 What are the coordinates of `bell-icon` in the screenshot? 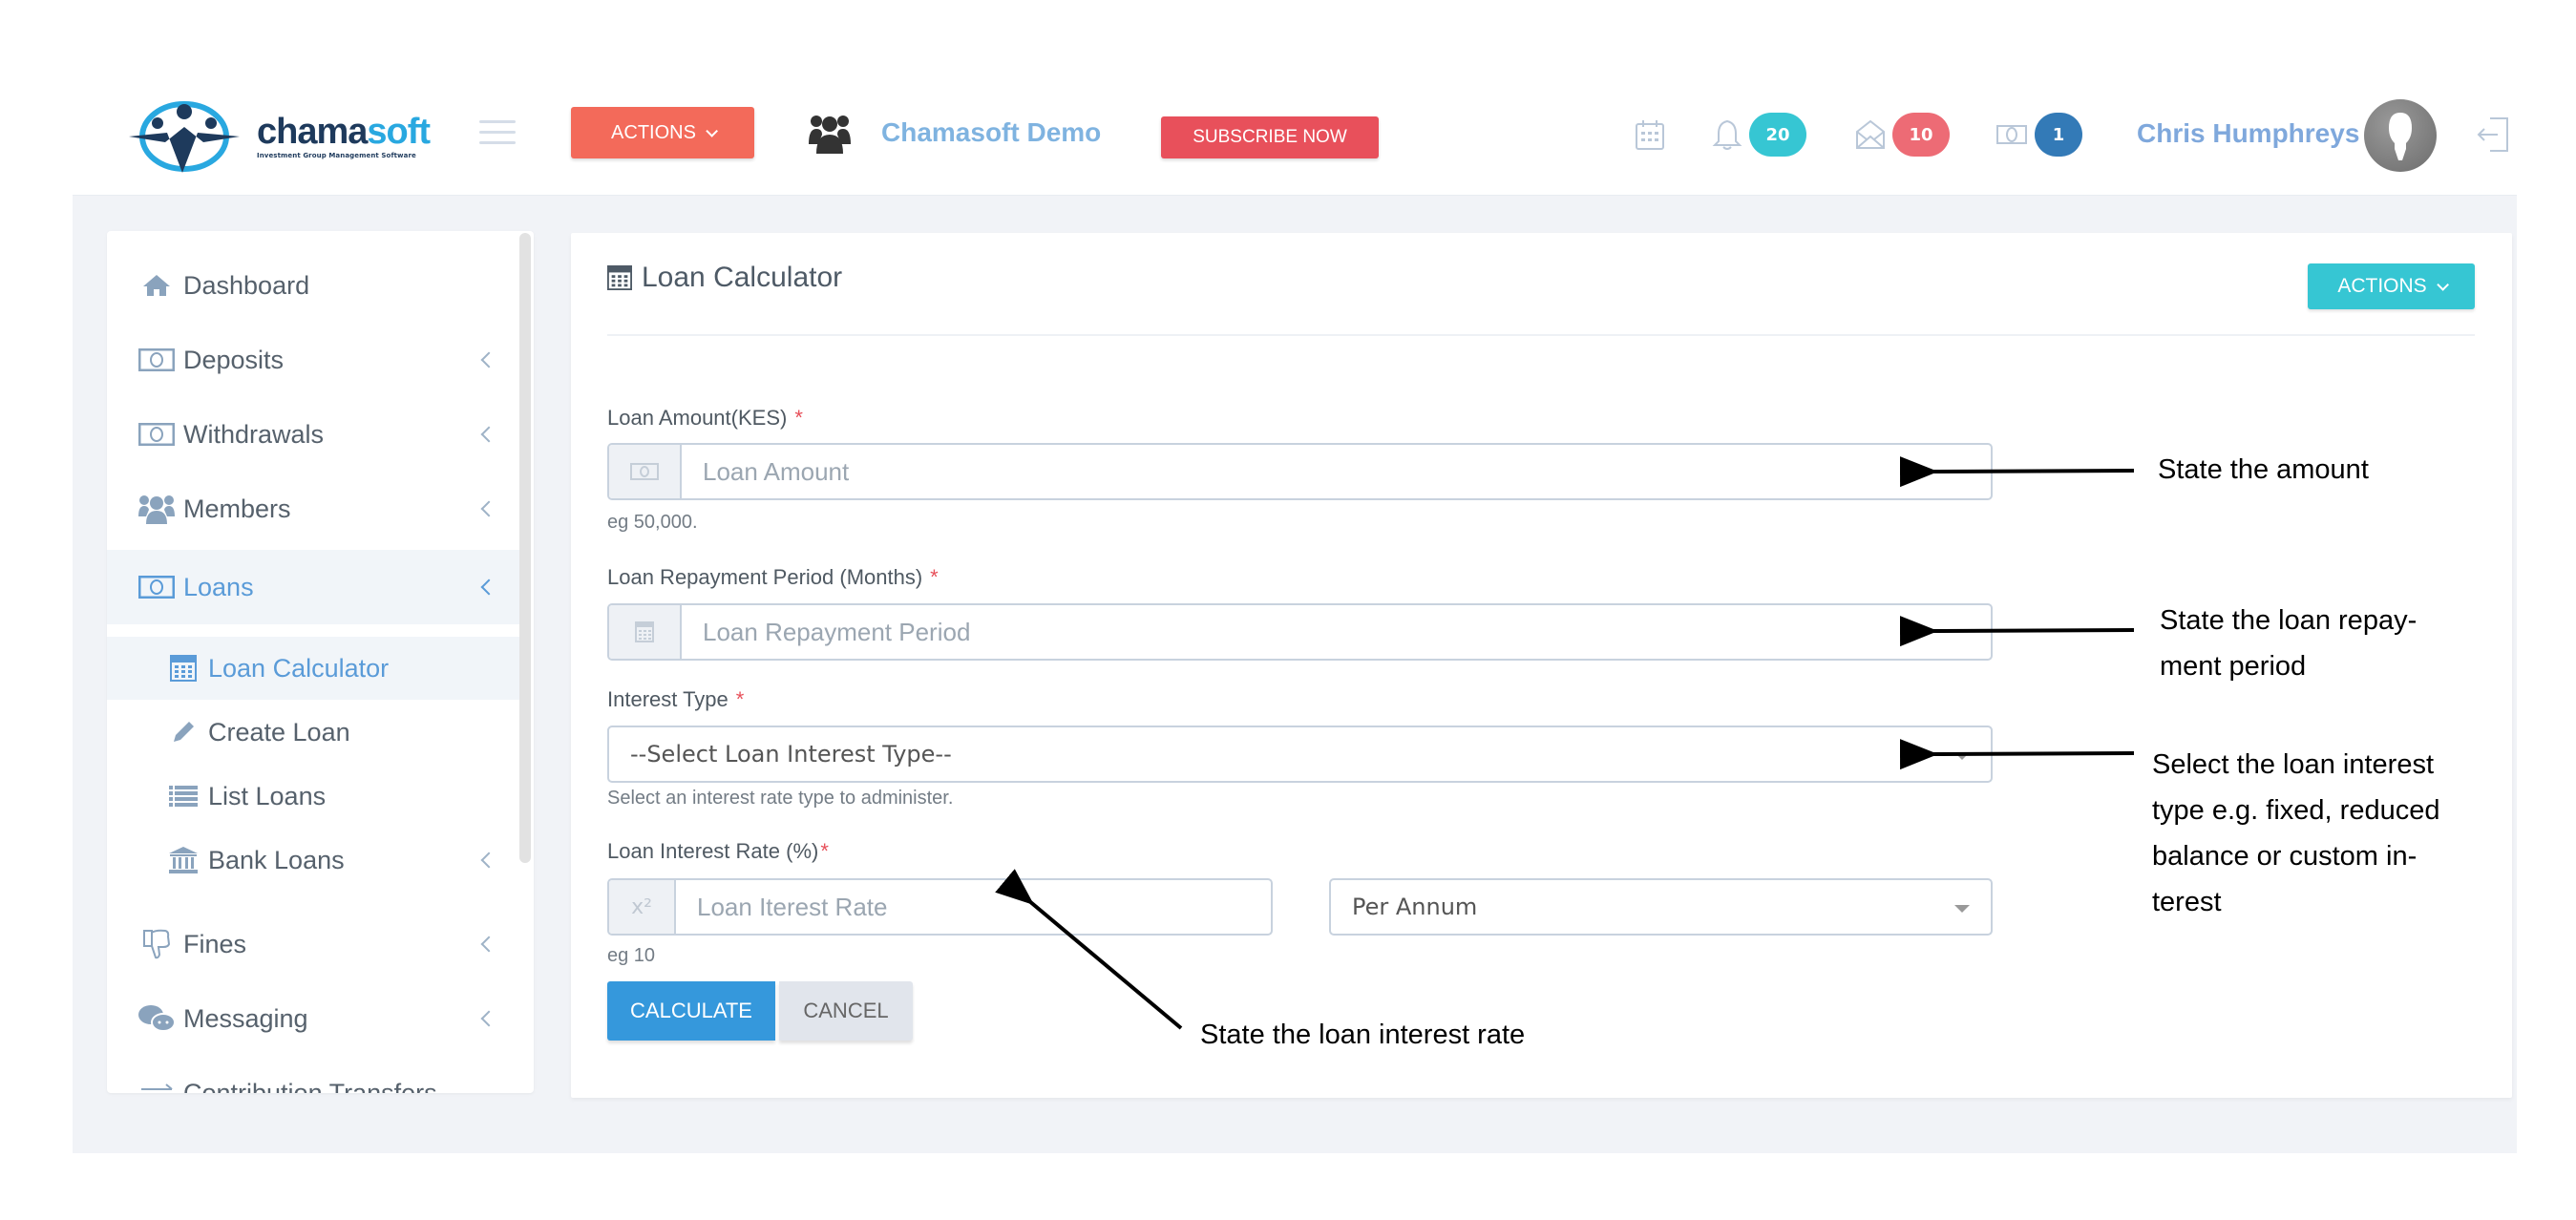 It's located at (1727, 134).